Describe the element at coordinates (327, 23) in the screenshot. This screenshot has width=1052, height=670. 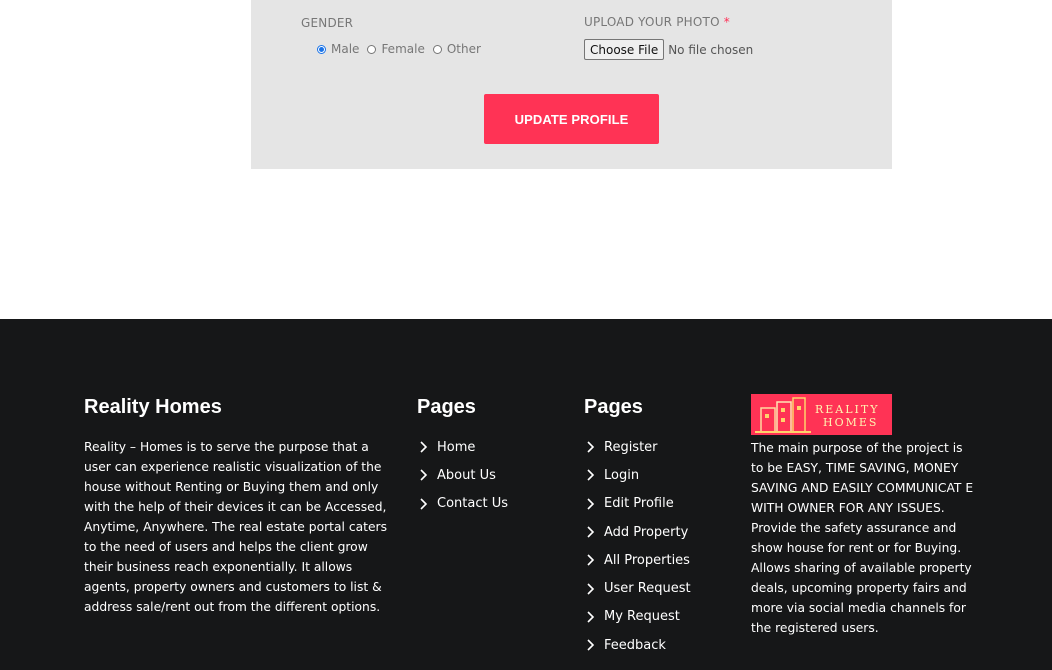
I see `gender-label: GENDER` at that location.